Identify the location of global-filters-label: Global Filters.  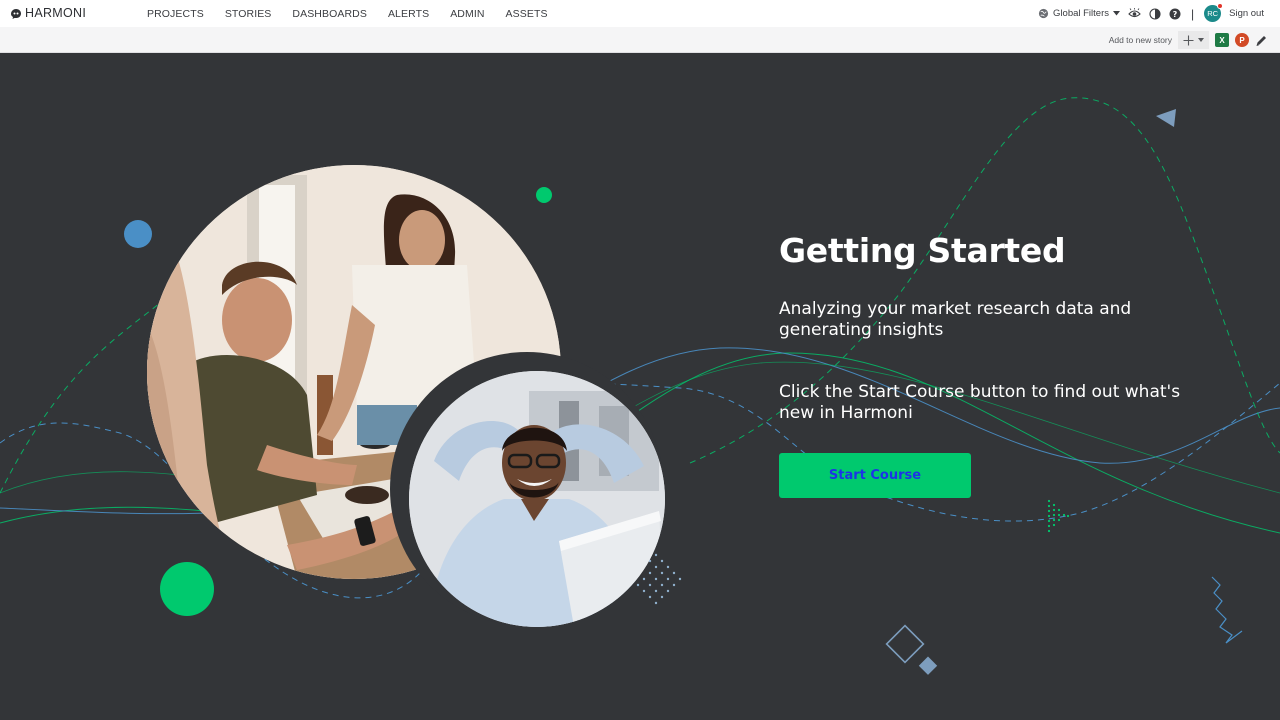
(1081, 13).